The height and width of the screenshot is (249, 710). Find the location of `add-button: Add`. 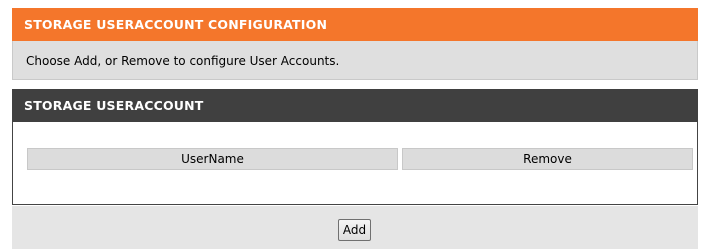

add-button: Add is located at coordinates (354, 230).